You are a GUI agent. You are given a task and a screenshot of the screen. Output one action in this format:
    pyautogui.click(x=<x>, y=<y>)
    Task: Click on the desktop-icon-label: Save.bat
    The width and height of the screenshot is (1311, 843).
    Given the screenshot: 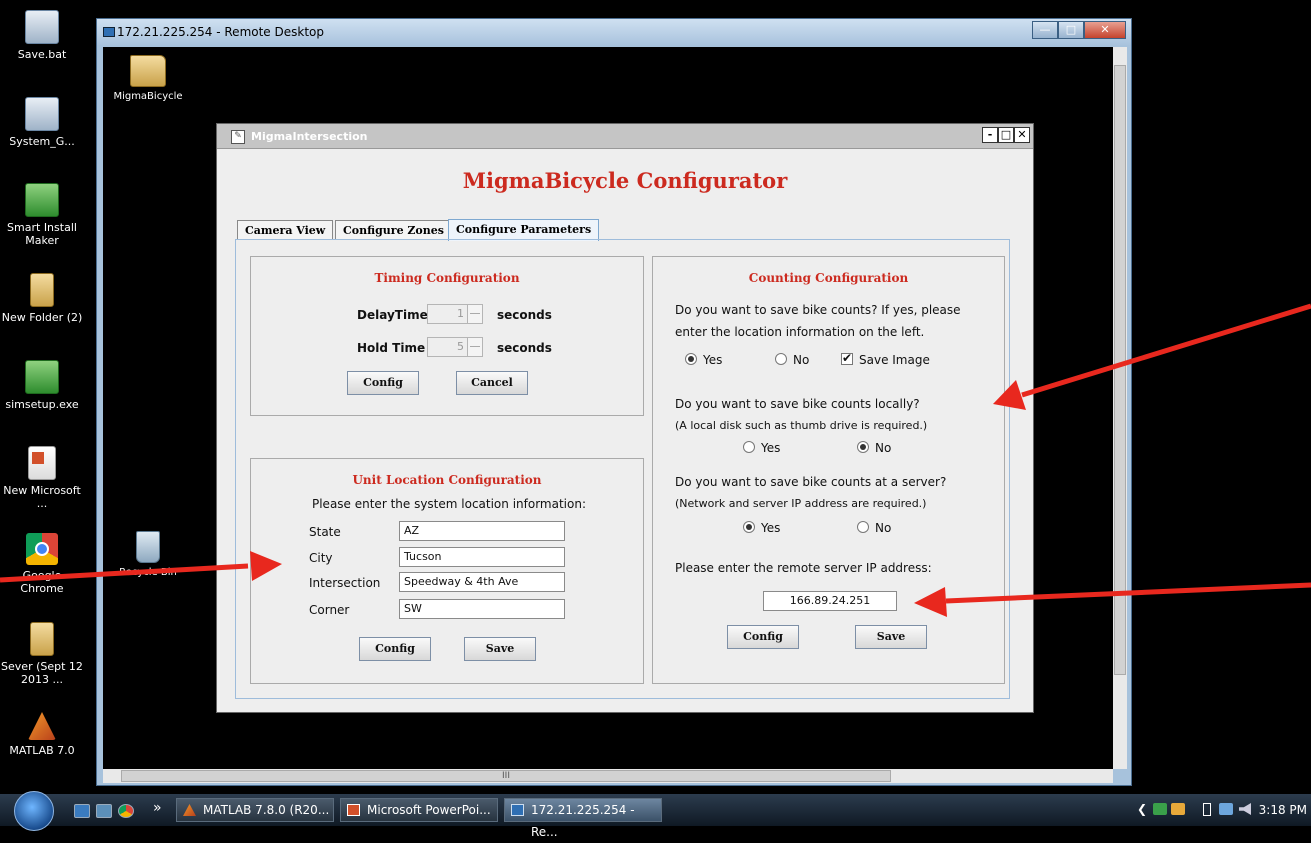 What is the action you would take?
    pyautogui.click(x=42, y=54)
    